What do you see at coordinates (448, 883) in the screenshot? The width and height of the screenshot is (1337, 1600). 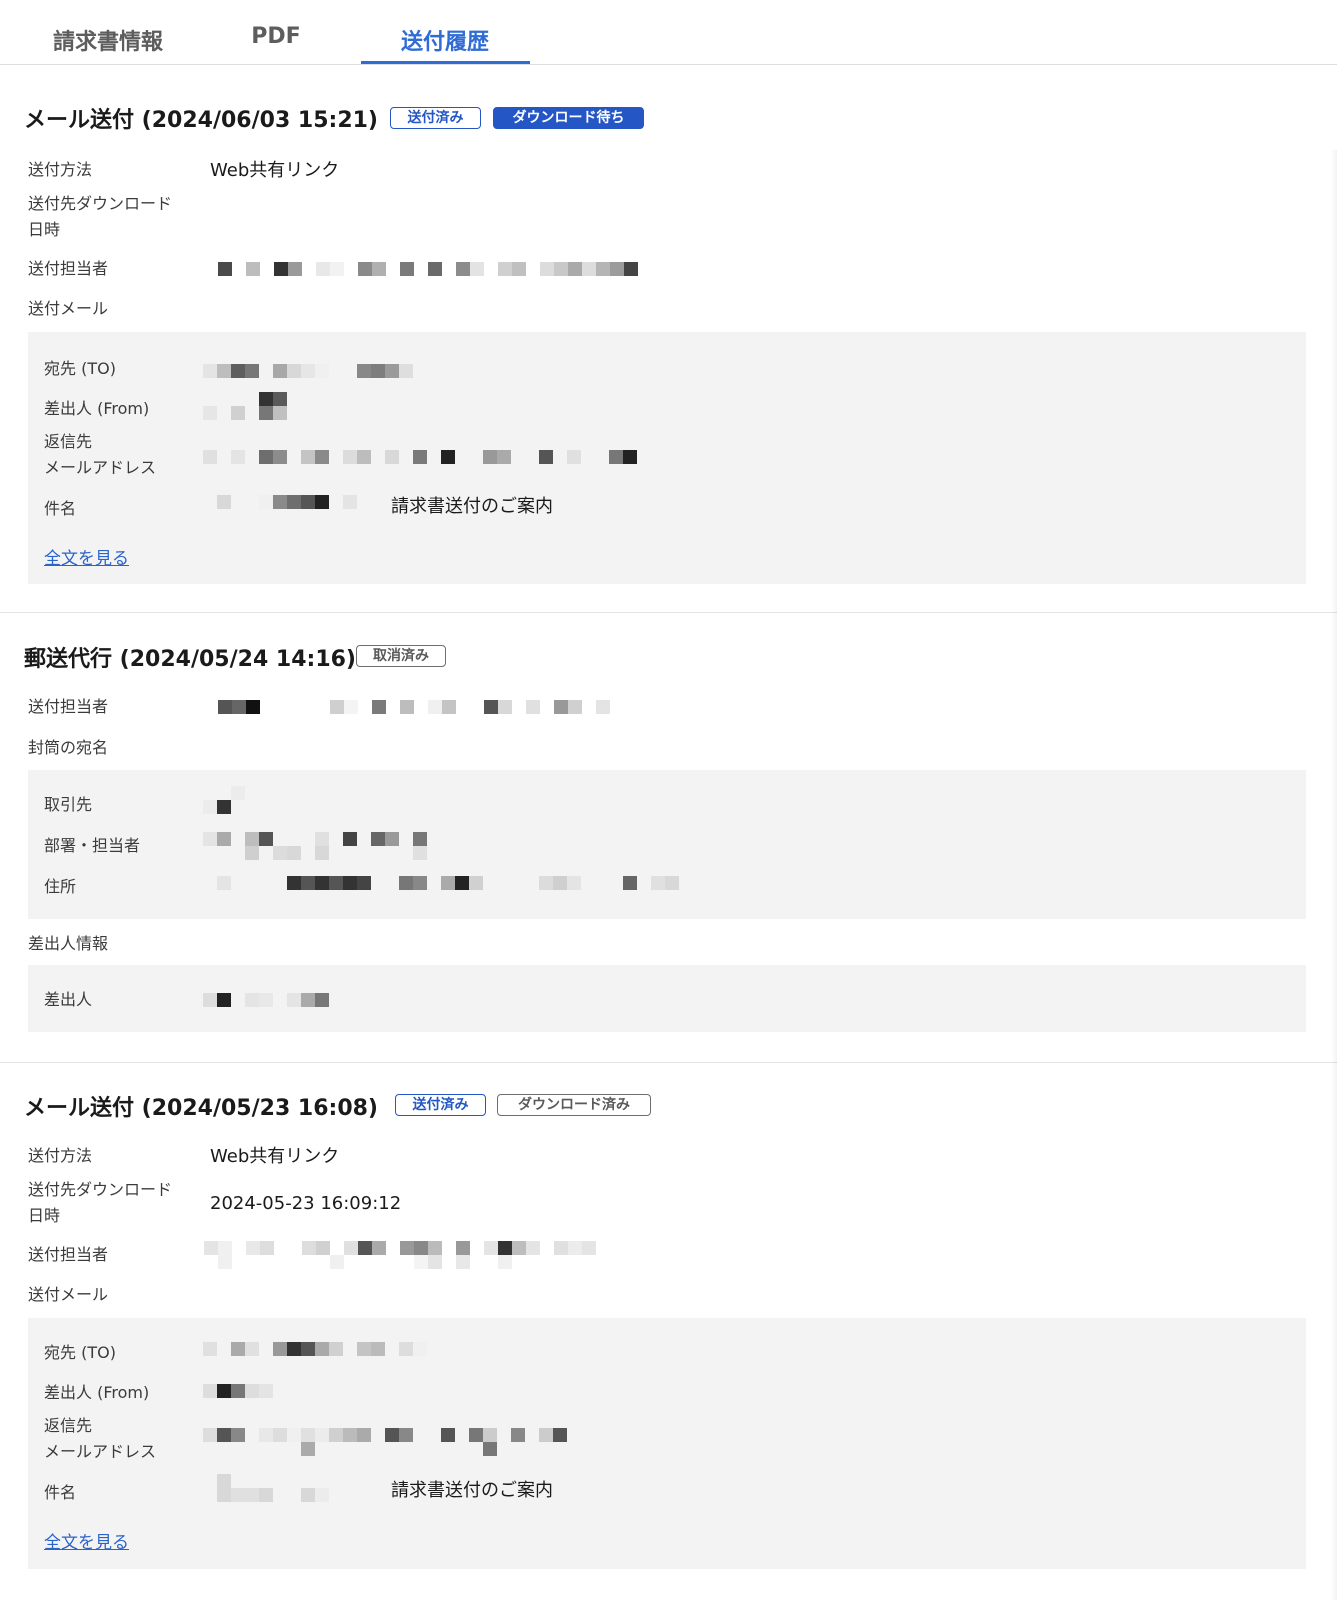 I see `redacted-address` at bounding box center [448, 883].